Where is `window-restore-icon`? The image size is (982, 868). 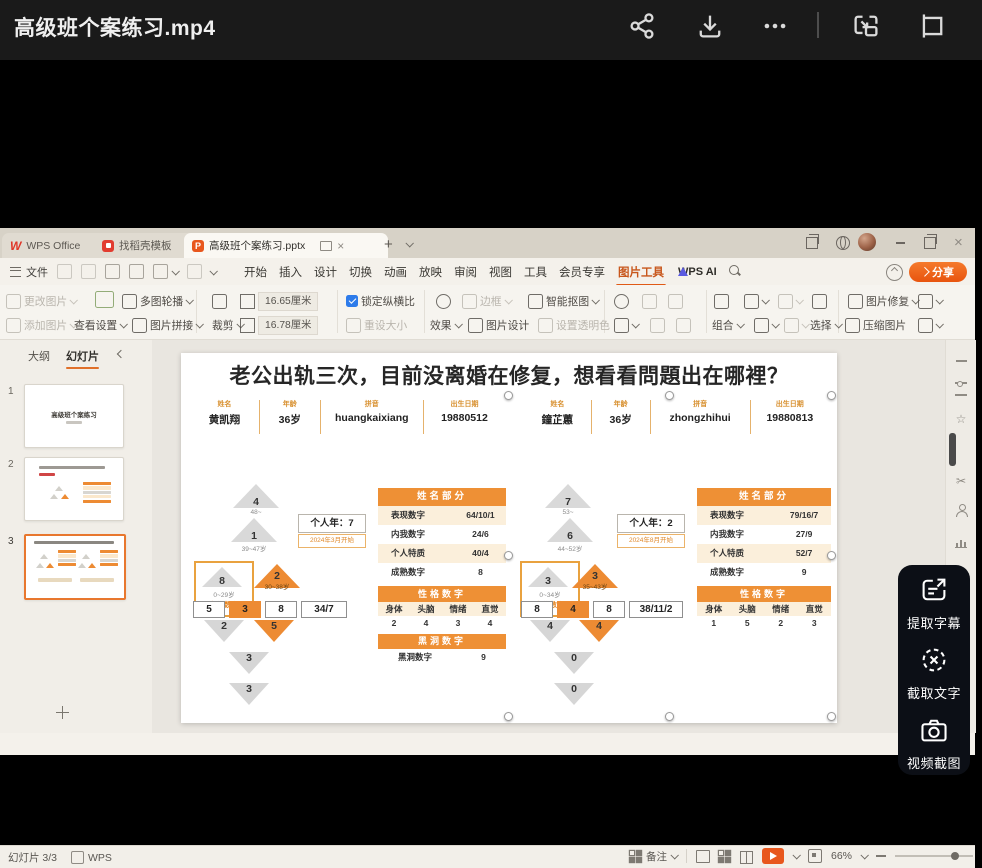
window-restore-icon is located at coordinates (930, 241).